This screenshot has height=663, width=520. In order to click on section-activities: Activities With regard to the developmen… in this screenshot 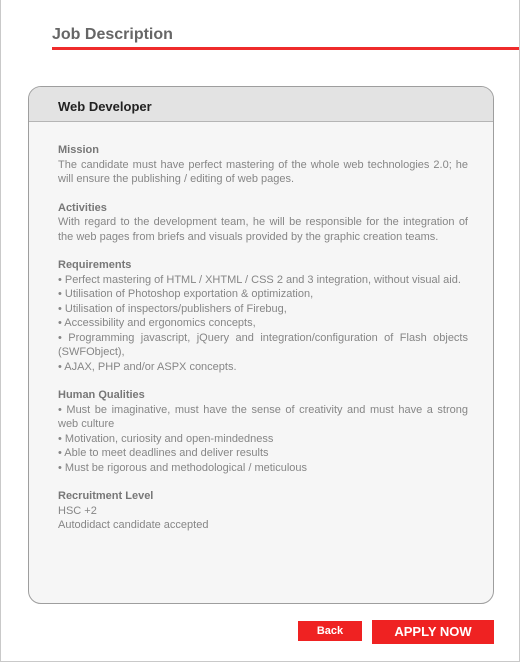, I will do `click(263, 223)`.